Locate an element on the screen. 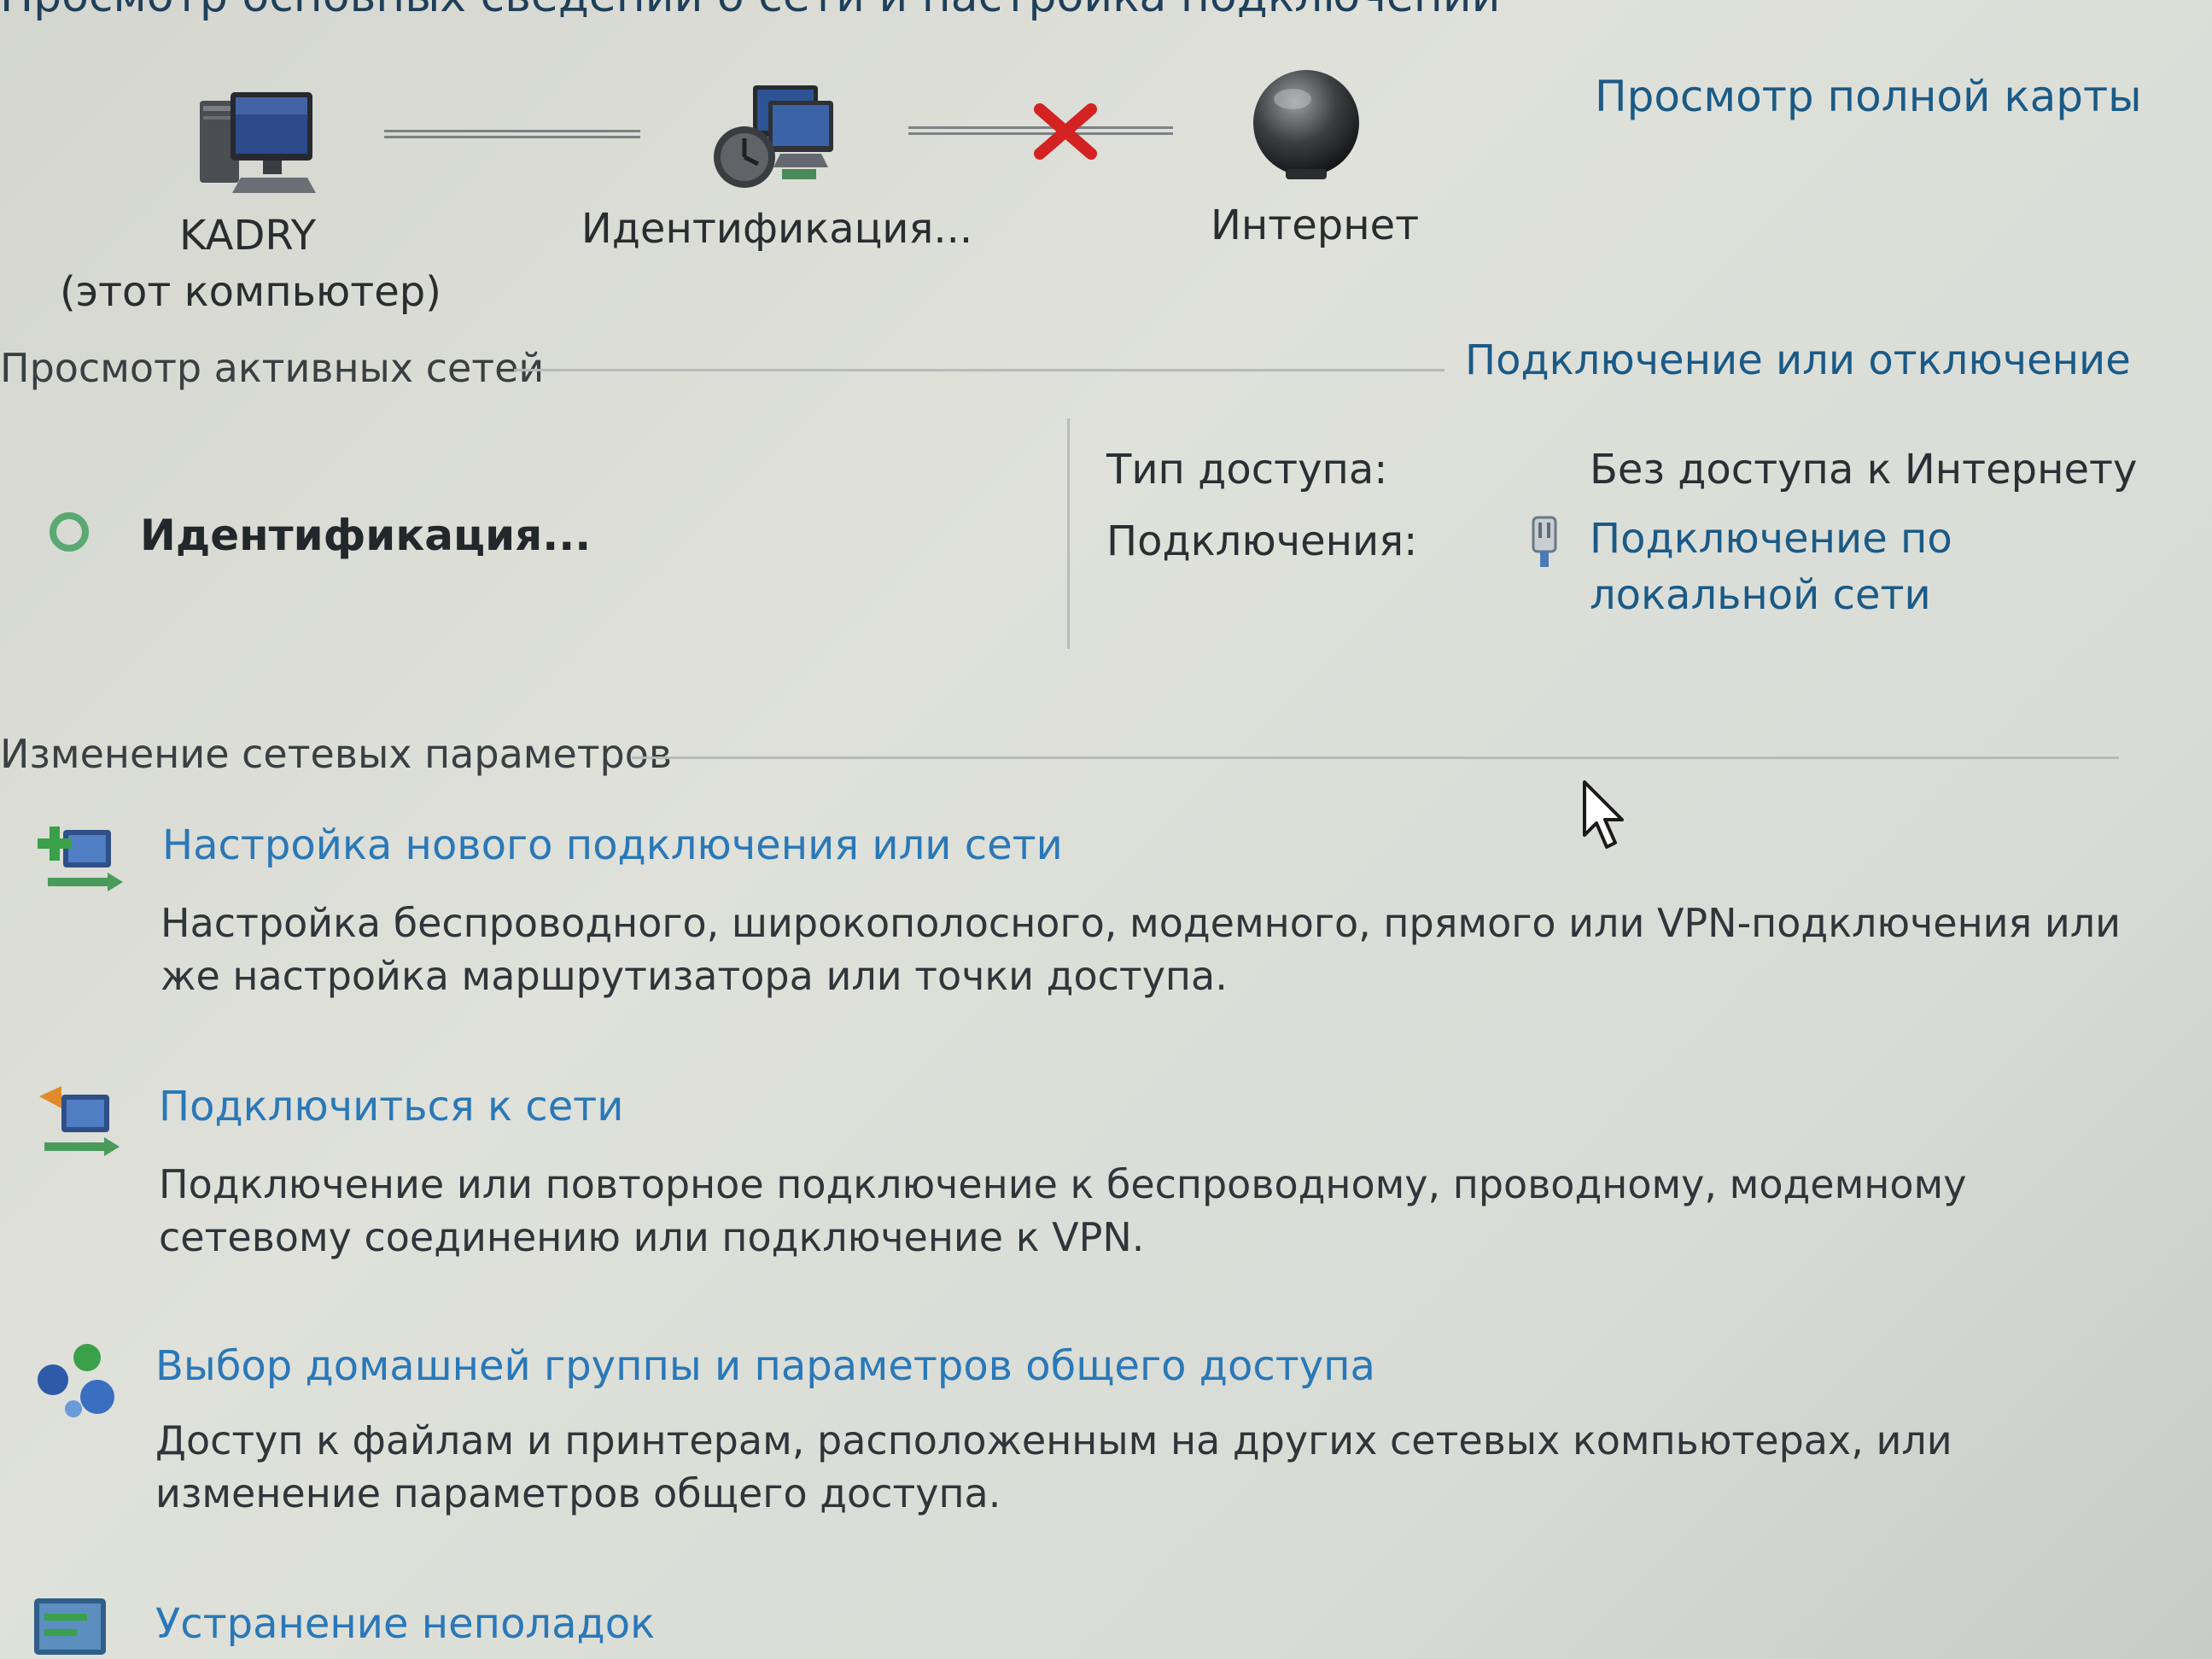  connection-line-computer-network is located at coordinates (512, 134).